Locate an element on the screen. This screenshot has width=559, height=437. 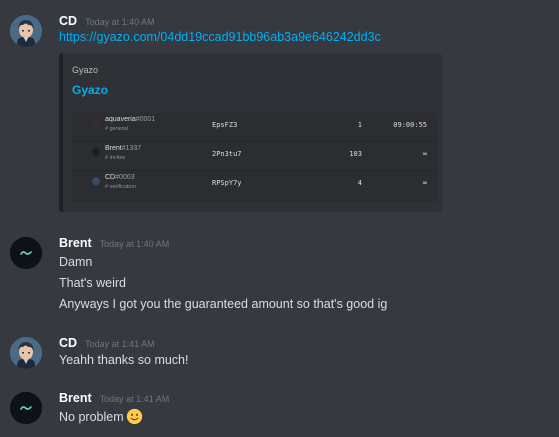
message-header: Brent Today at 1:41 AM is located at coordinates (114, 398).